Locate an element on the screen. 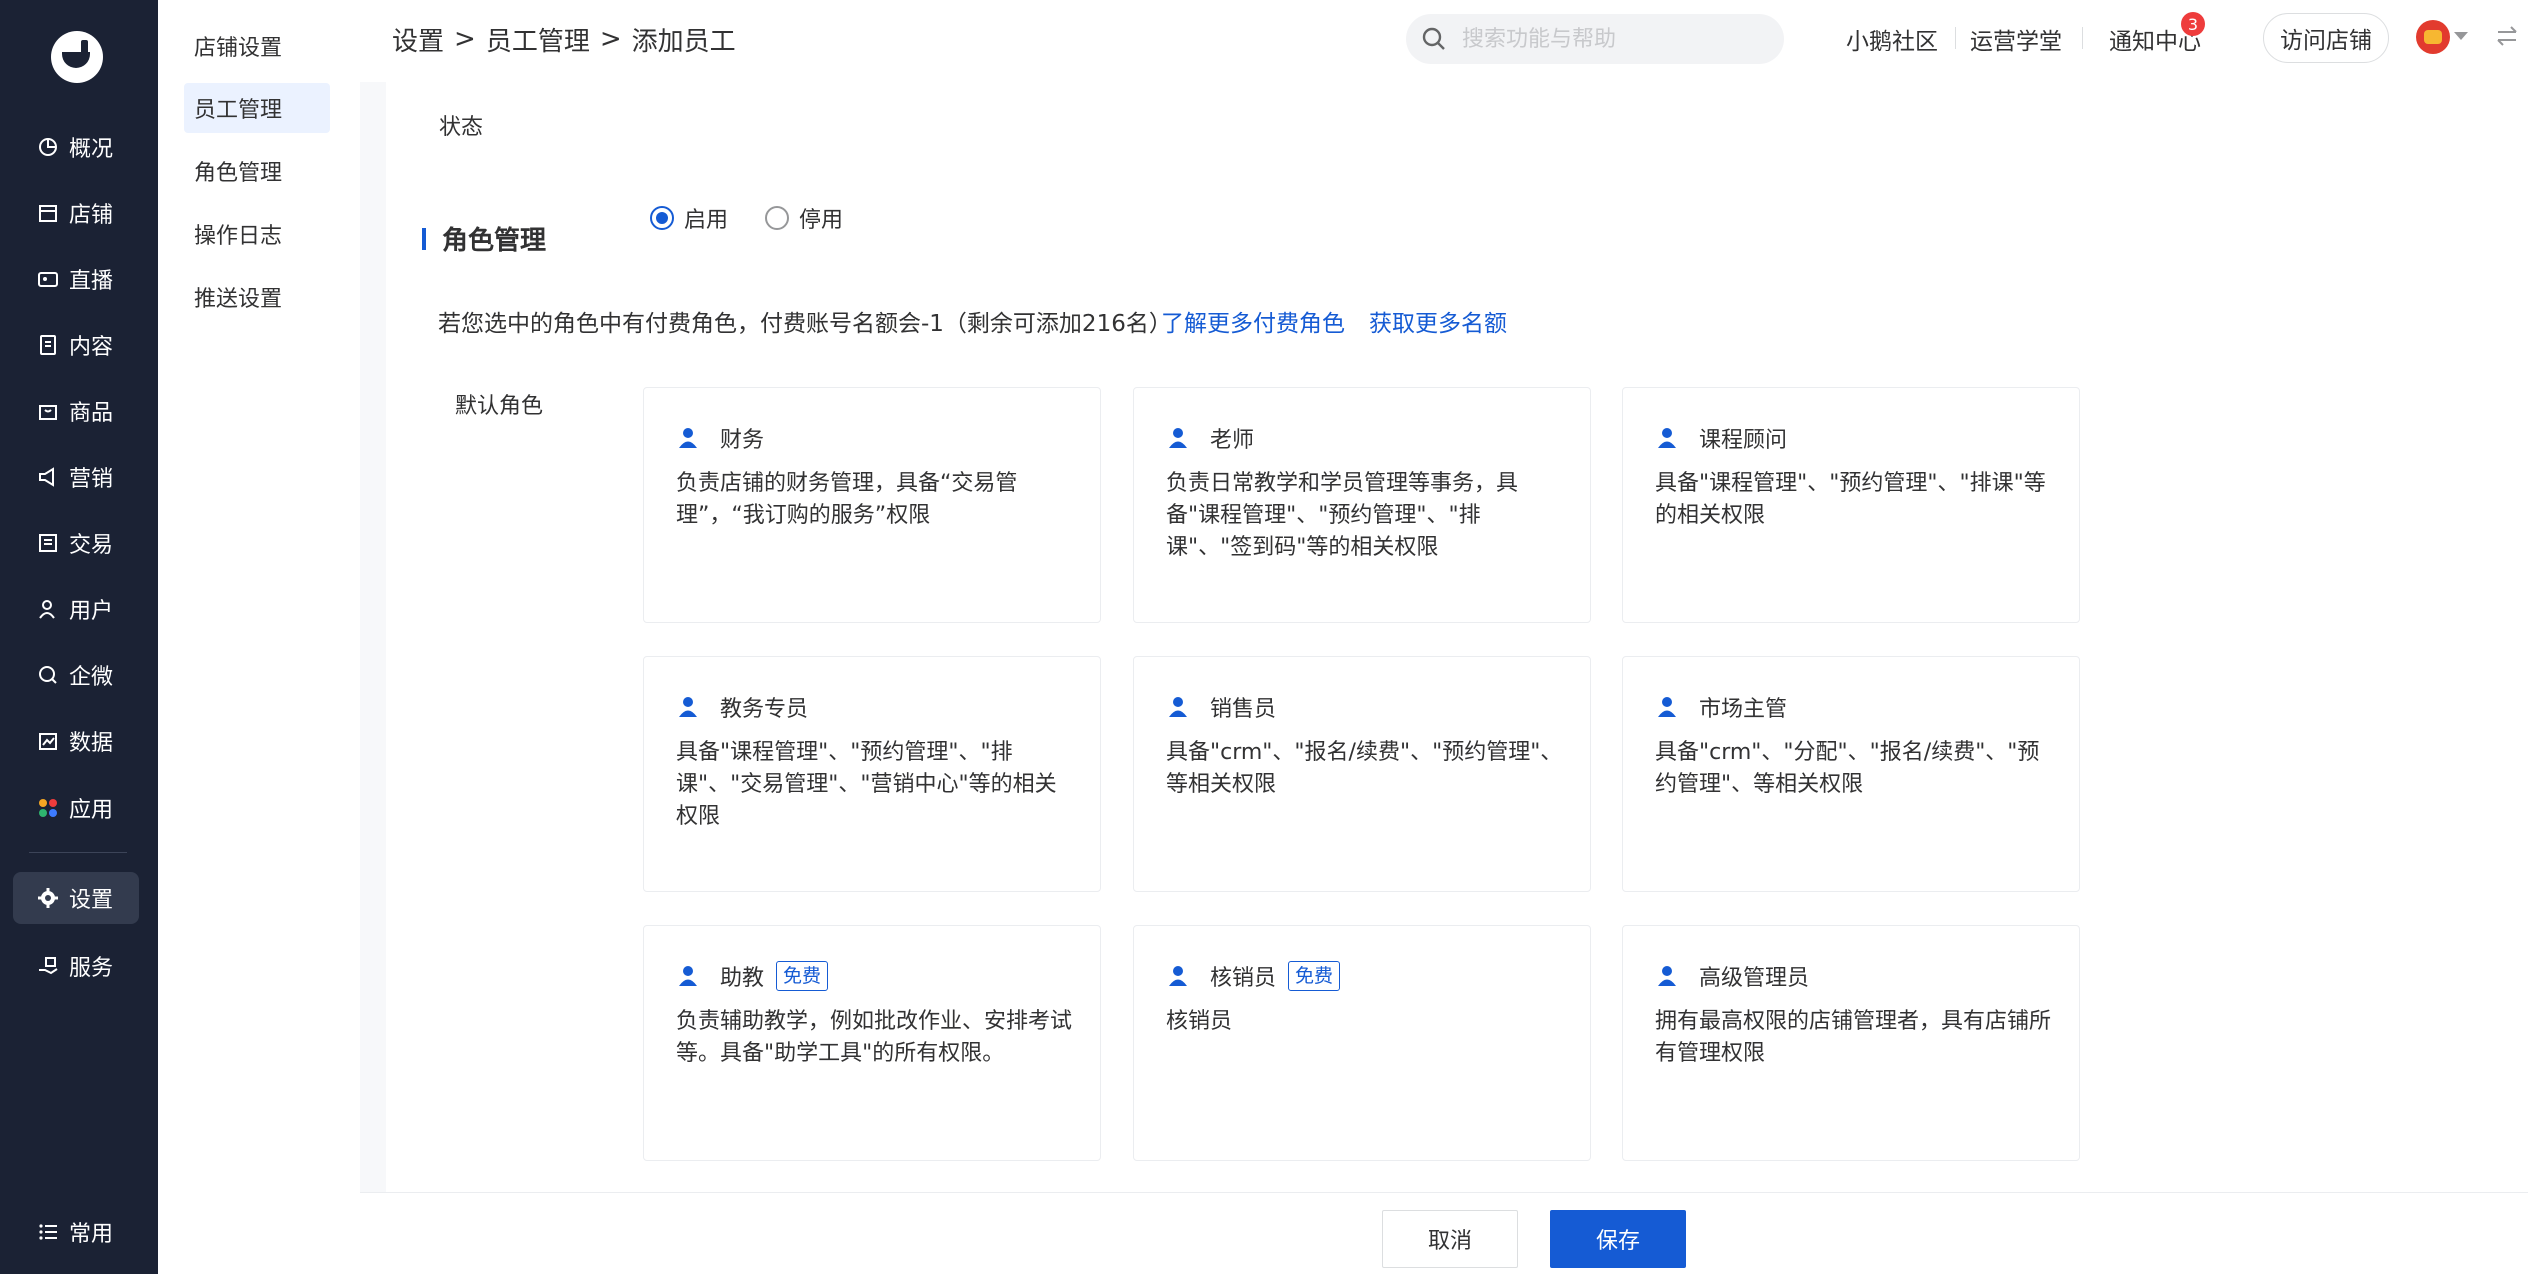  get-more-quota-link: 获取更多名额 is located at coordinates (1438, 321).